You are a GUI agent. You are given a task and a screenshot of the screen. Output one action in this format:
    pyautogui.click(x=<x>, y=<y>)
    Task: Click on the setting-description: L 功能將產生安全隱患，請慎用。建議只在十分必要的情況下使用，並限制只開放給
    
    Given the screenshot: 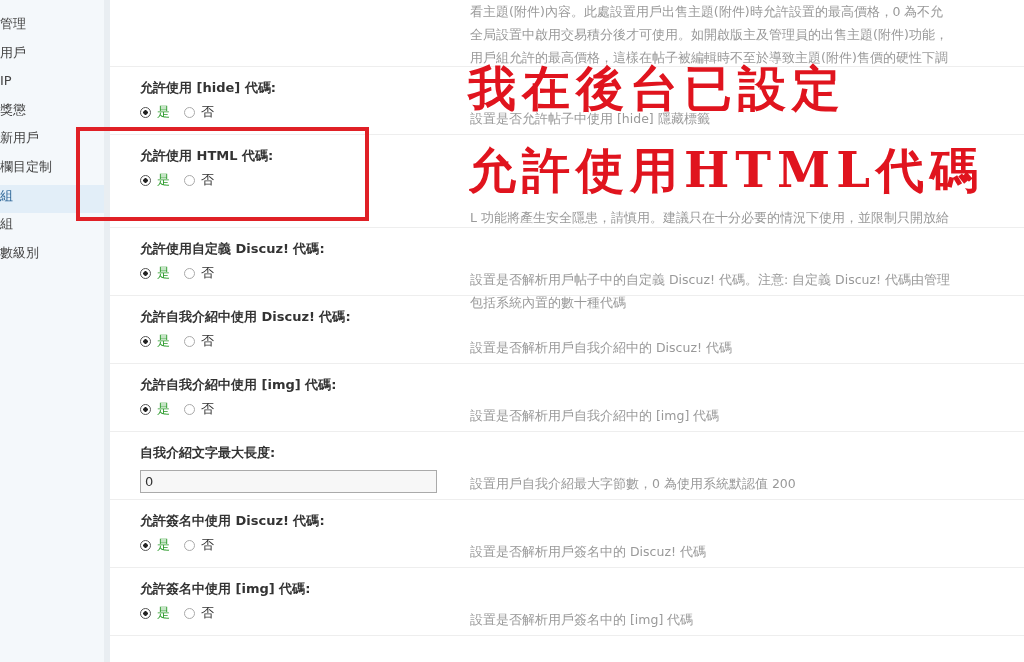 What is the action you would take?
    pyautogui.click(x=709, y=218)
    